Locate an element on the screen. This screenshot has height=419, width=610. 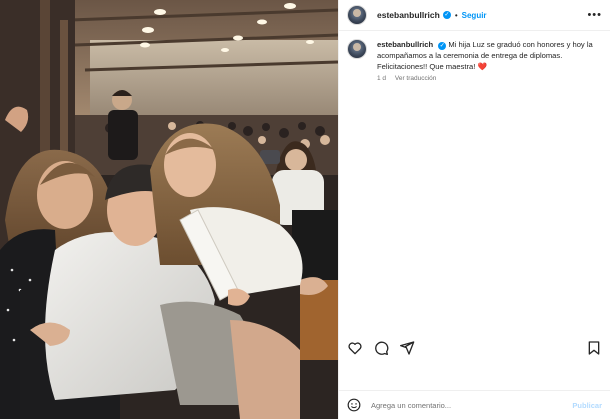
comment-bar: Publicar is located at coordinates (474, 404).